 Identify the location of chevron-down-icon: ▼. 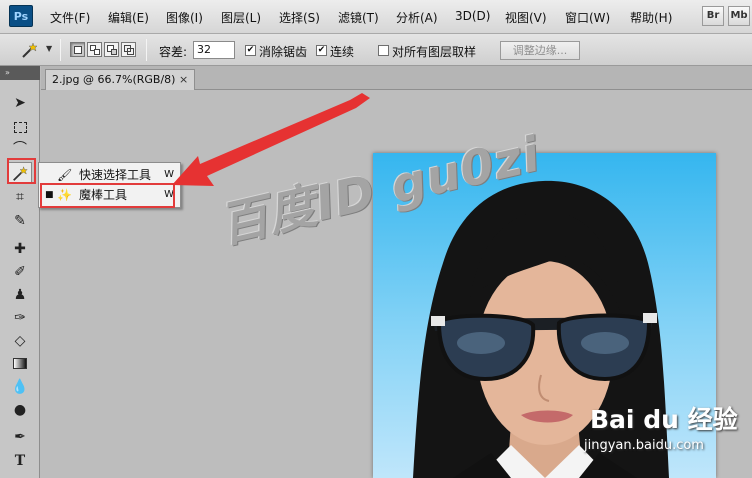
(49, 48).